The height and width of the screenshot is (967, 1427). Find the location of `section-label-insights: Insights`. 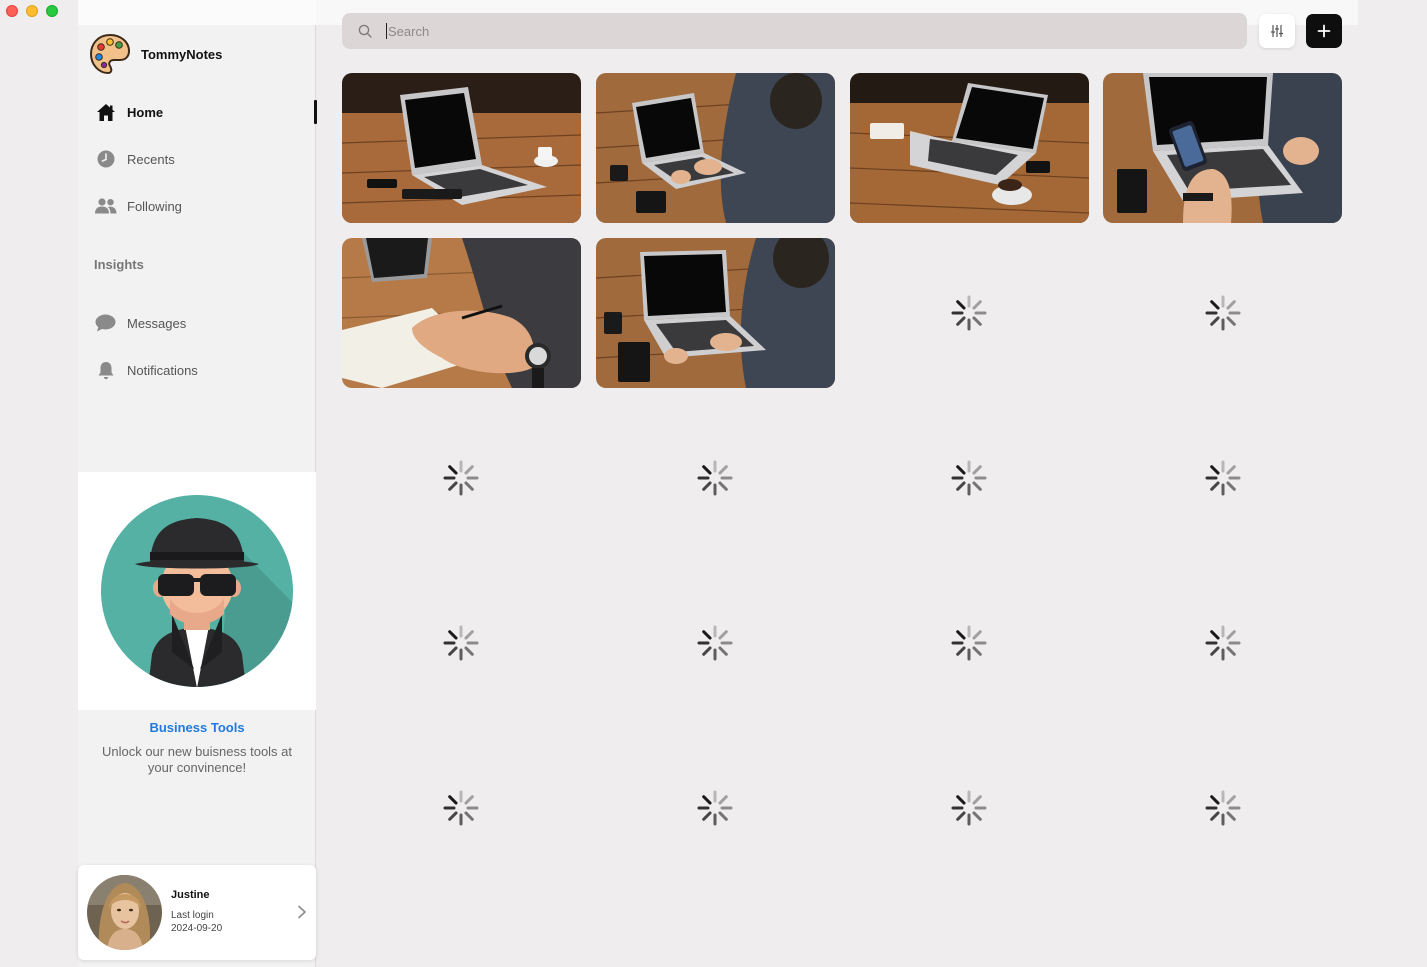

section-label-insights: Insights is located at coordinates (119, 264).